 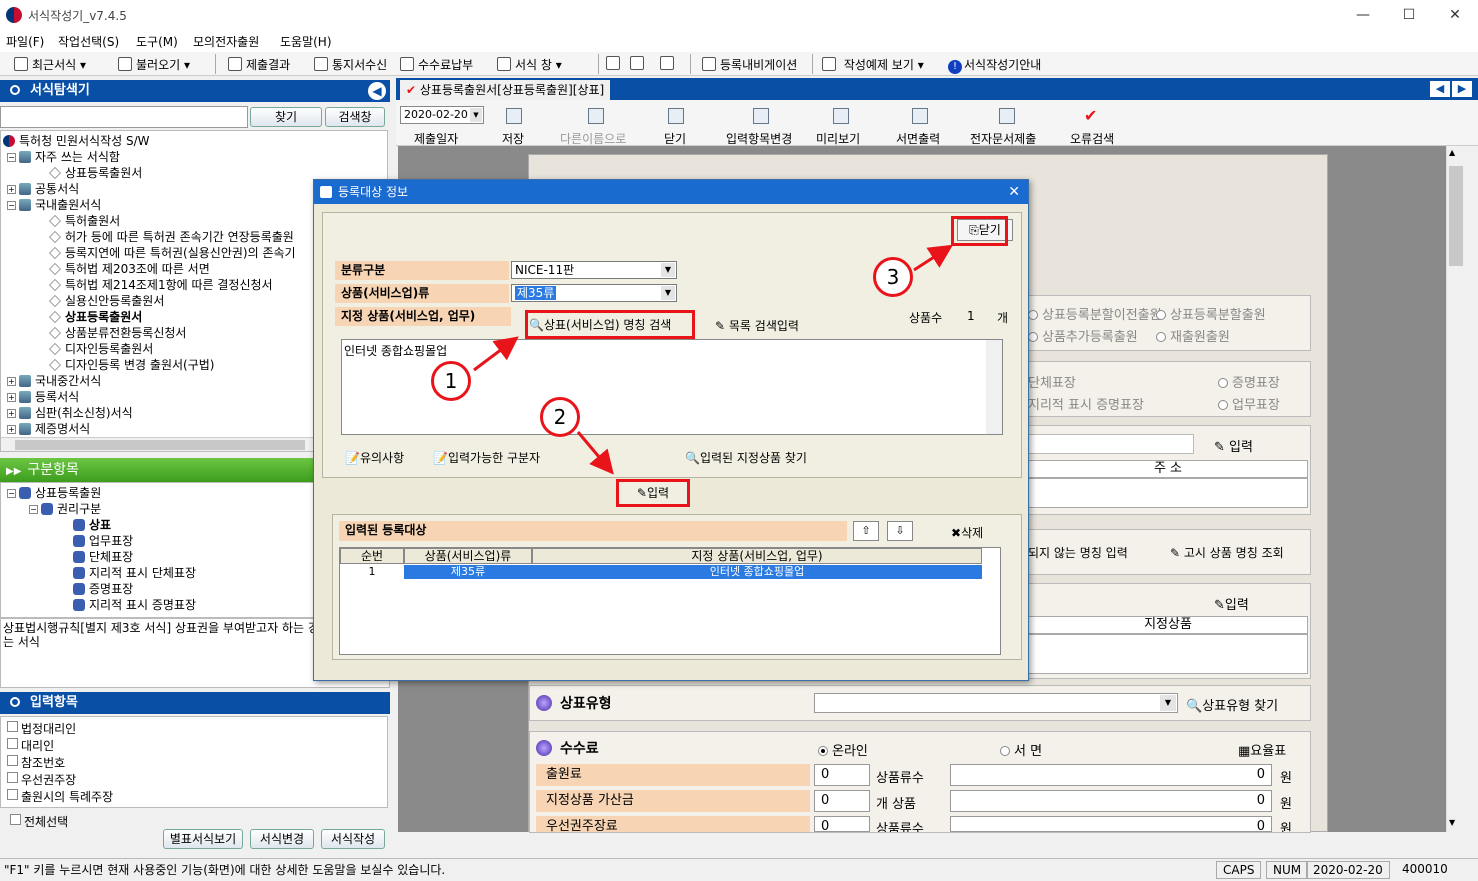 I want to click on tree-item: − 국내출원서식, so click(x=54, y=205).